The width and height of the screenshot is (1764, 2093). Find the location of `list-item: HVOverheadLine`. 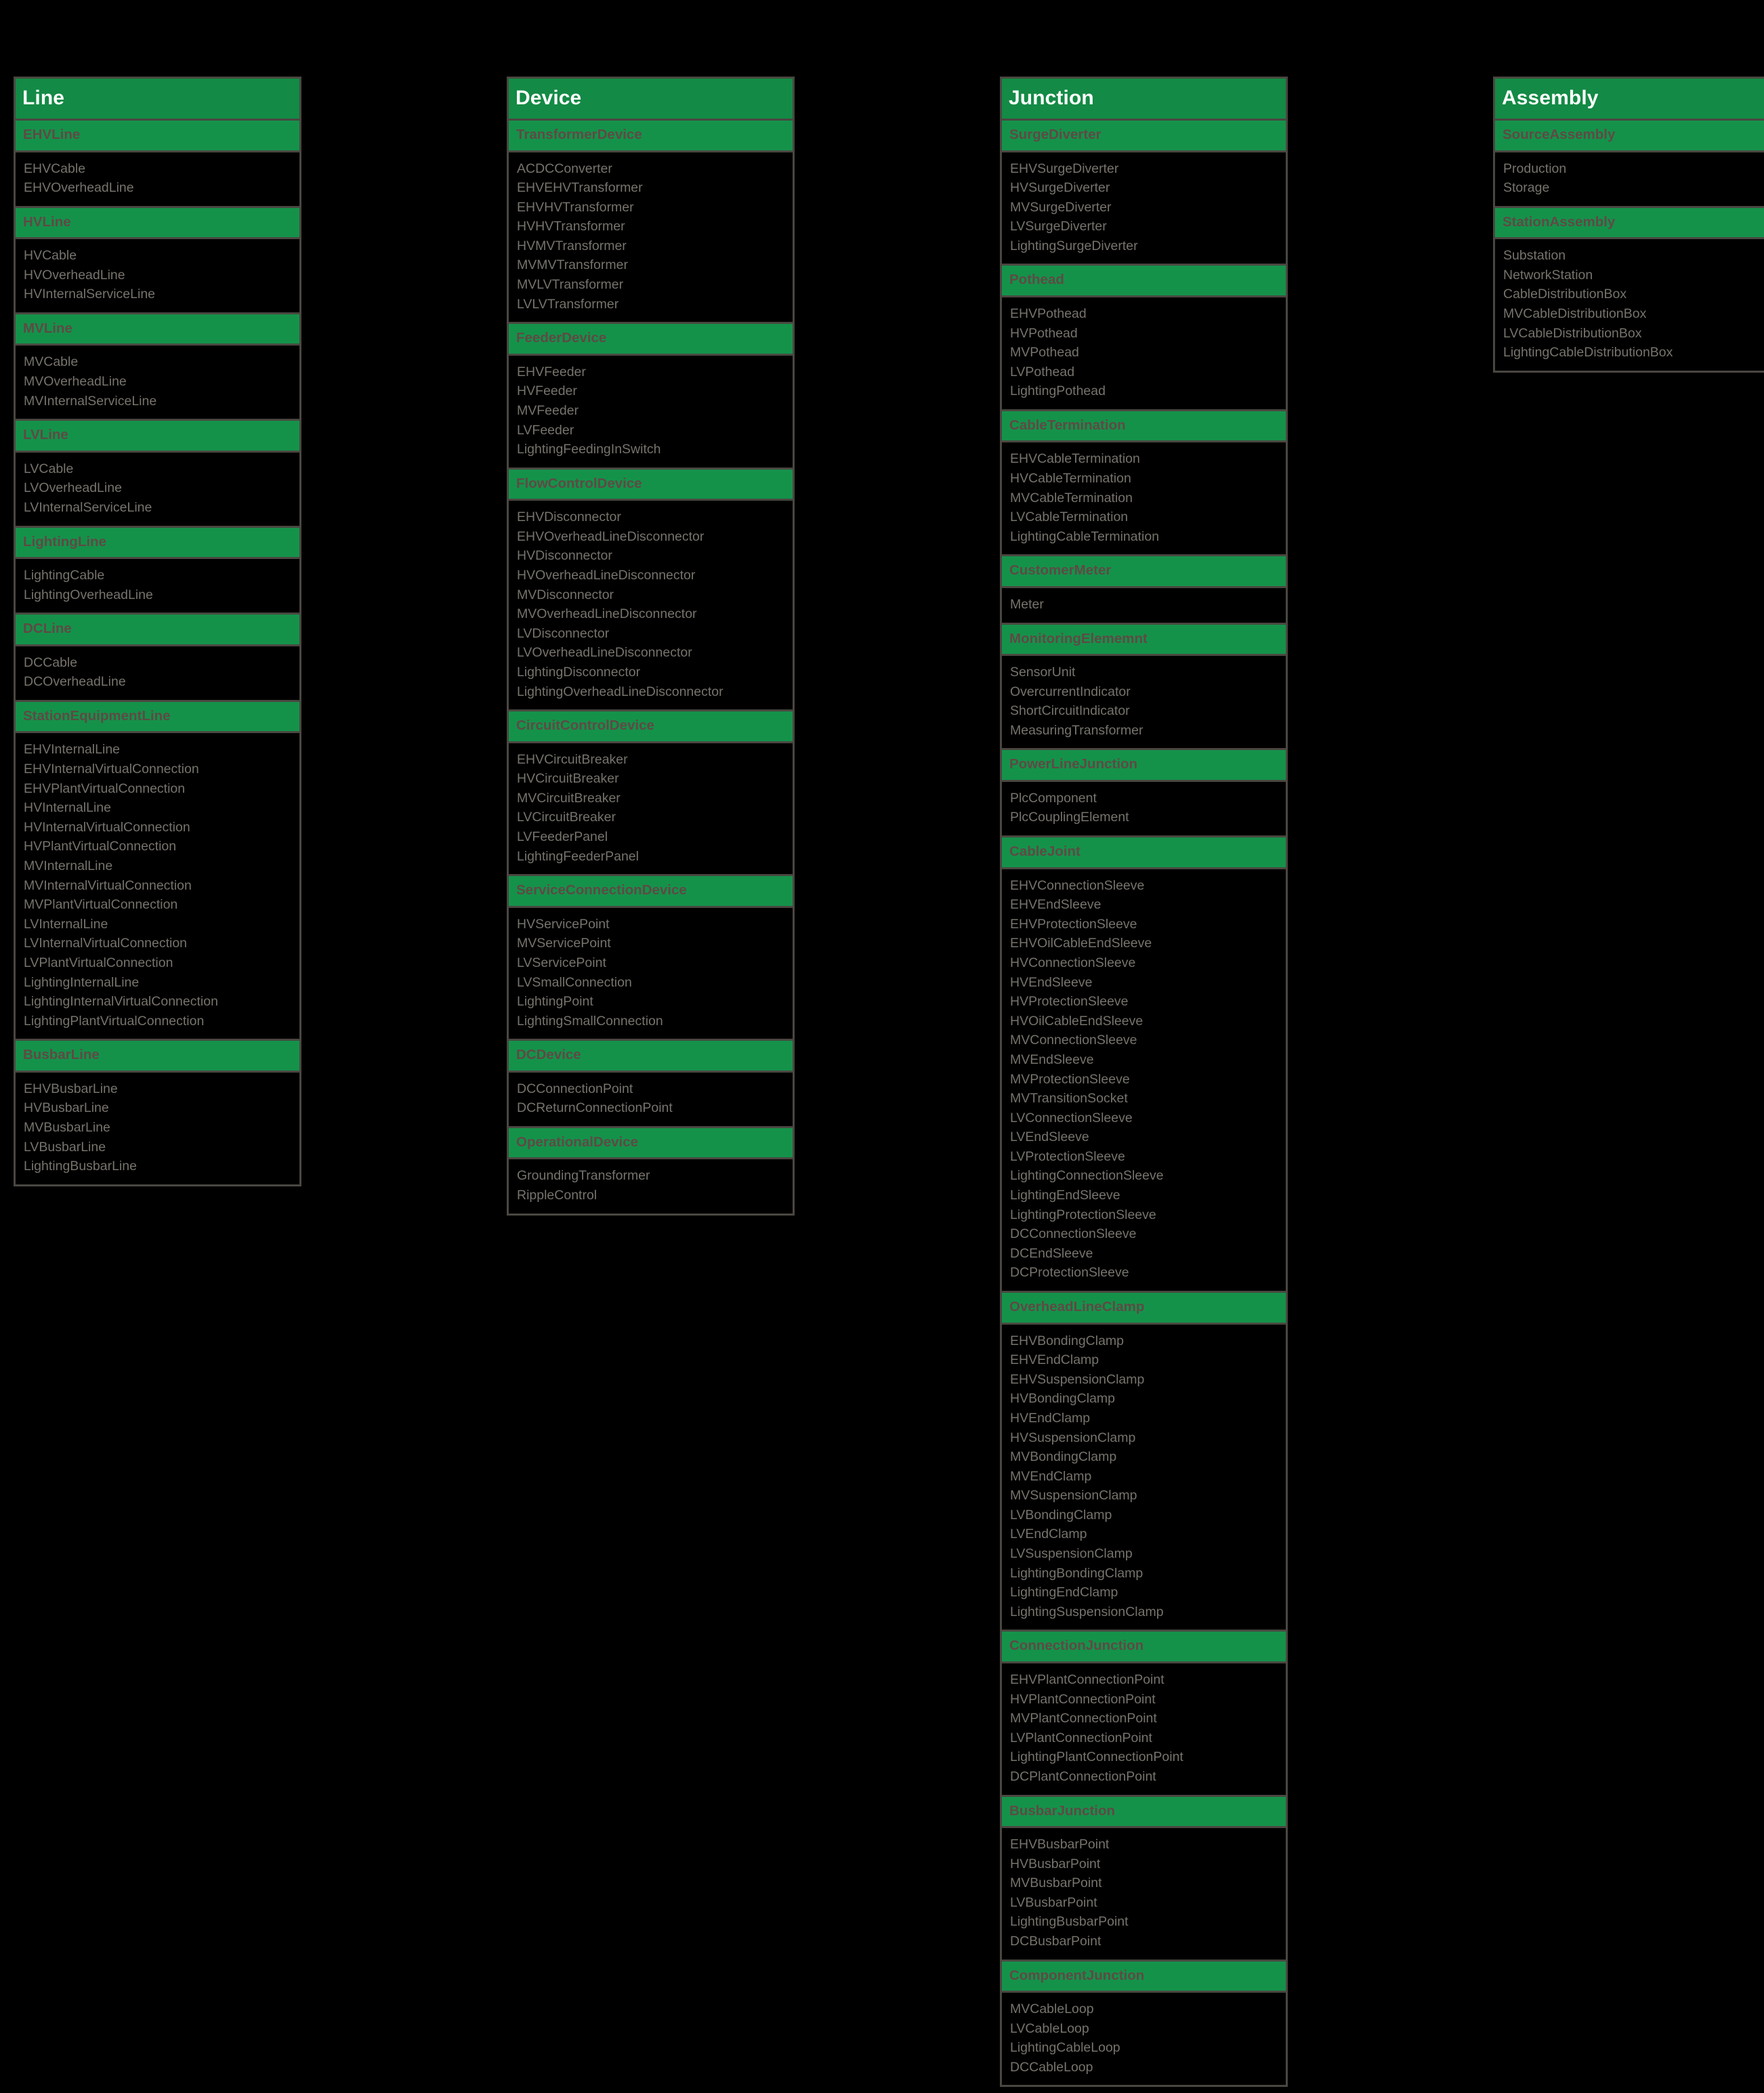

list-item: HVOverheadLine is located at coordinates (158, 275).